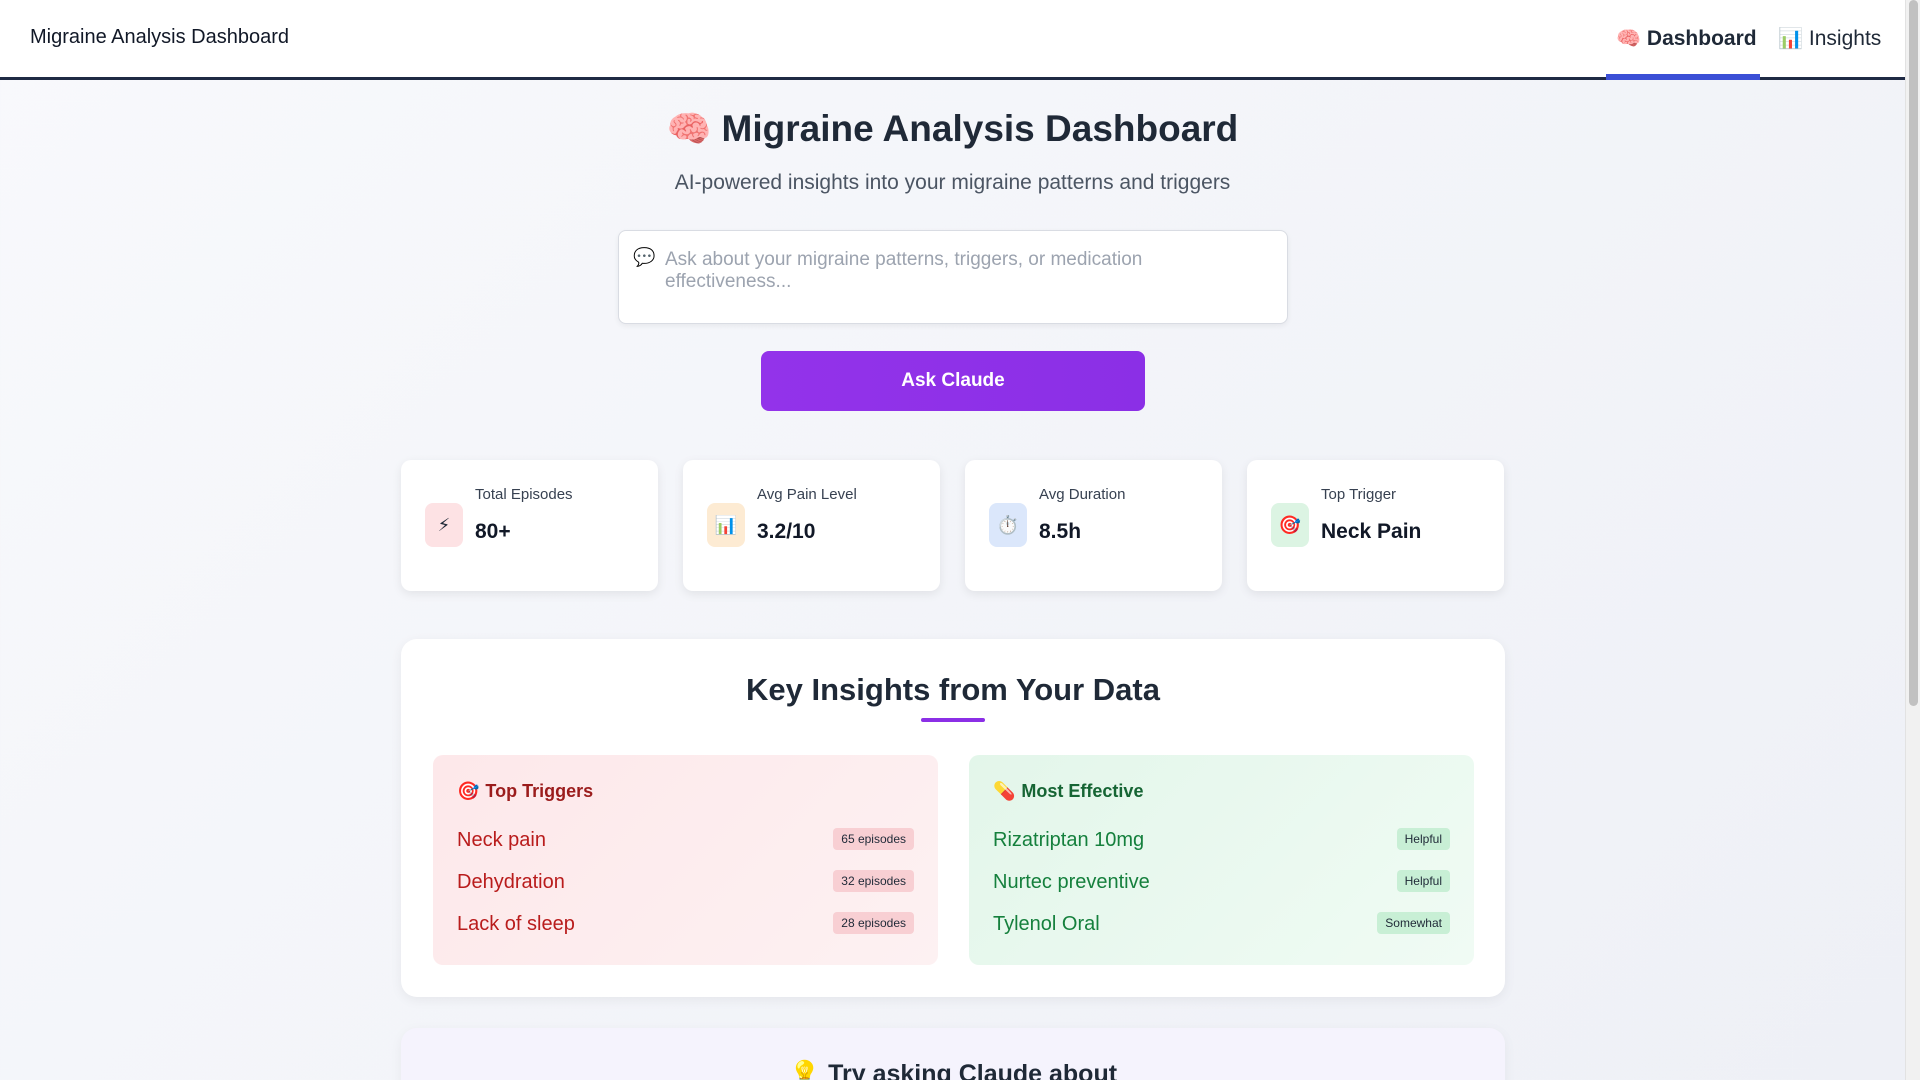 Image resolution: width=1920 pixels, height=1080 pixels. I want to click on top-triggers-heading-text: Top Triggers, so click(539, 791).